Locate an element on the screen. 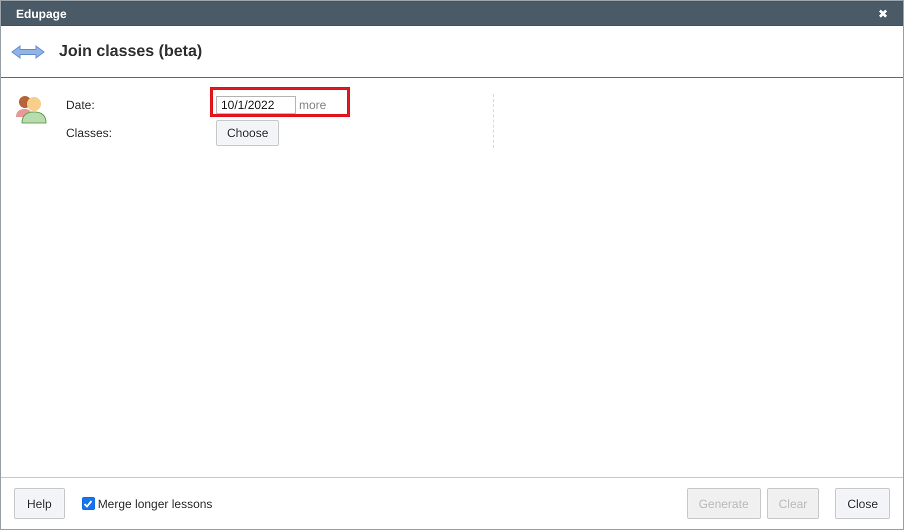  merge-label: Merge longer lessons is located at coordinates (155, 504).